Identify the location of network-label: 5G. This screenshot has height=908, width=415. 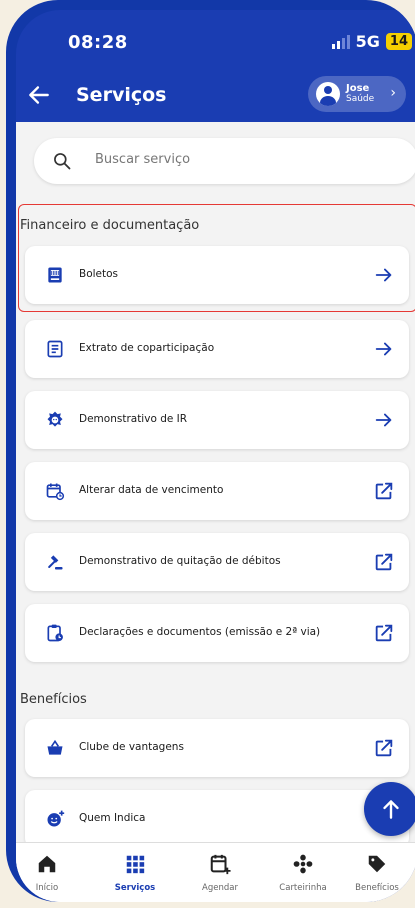
(367, 41).